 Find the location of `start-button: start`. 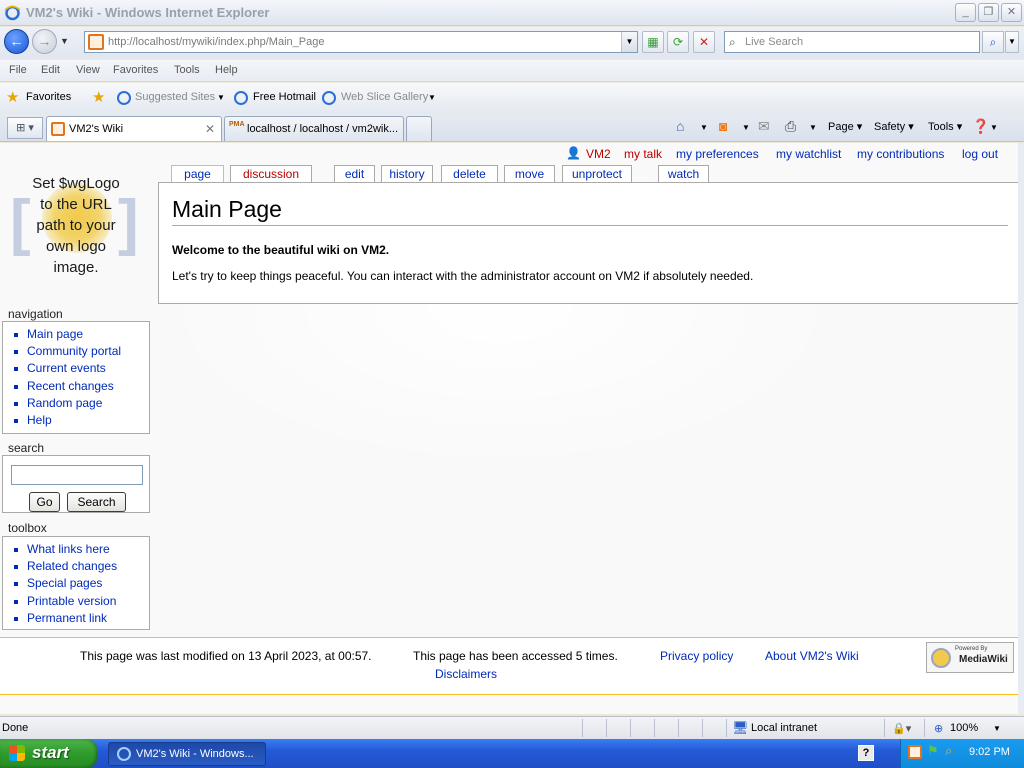

start-button: start is located at coordinates (49, 753).